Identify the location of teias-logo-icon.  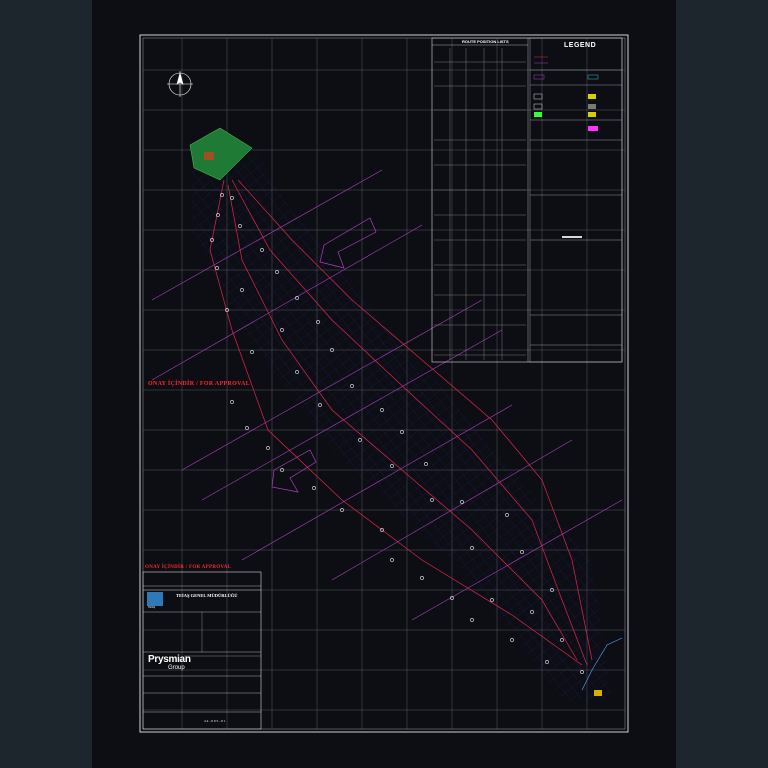
(155, 599).